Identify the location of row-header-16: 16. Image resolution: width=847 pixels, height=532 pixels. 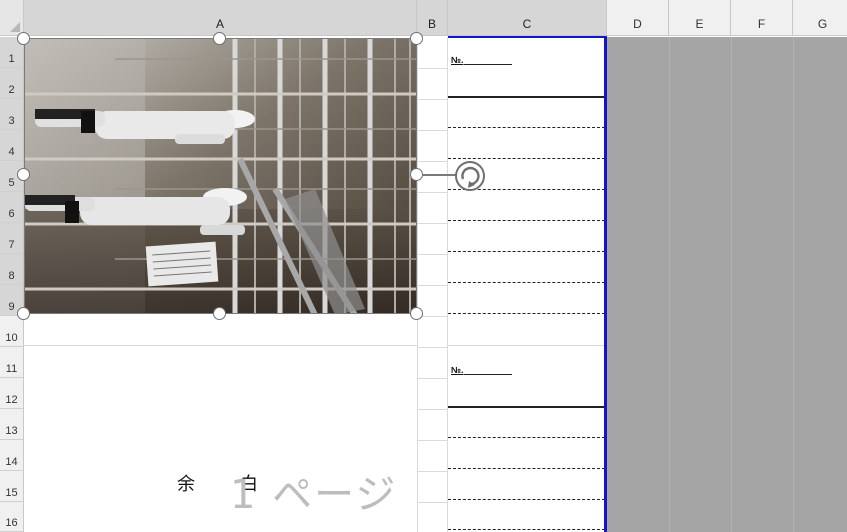
(12, 517).